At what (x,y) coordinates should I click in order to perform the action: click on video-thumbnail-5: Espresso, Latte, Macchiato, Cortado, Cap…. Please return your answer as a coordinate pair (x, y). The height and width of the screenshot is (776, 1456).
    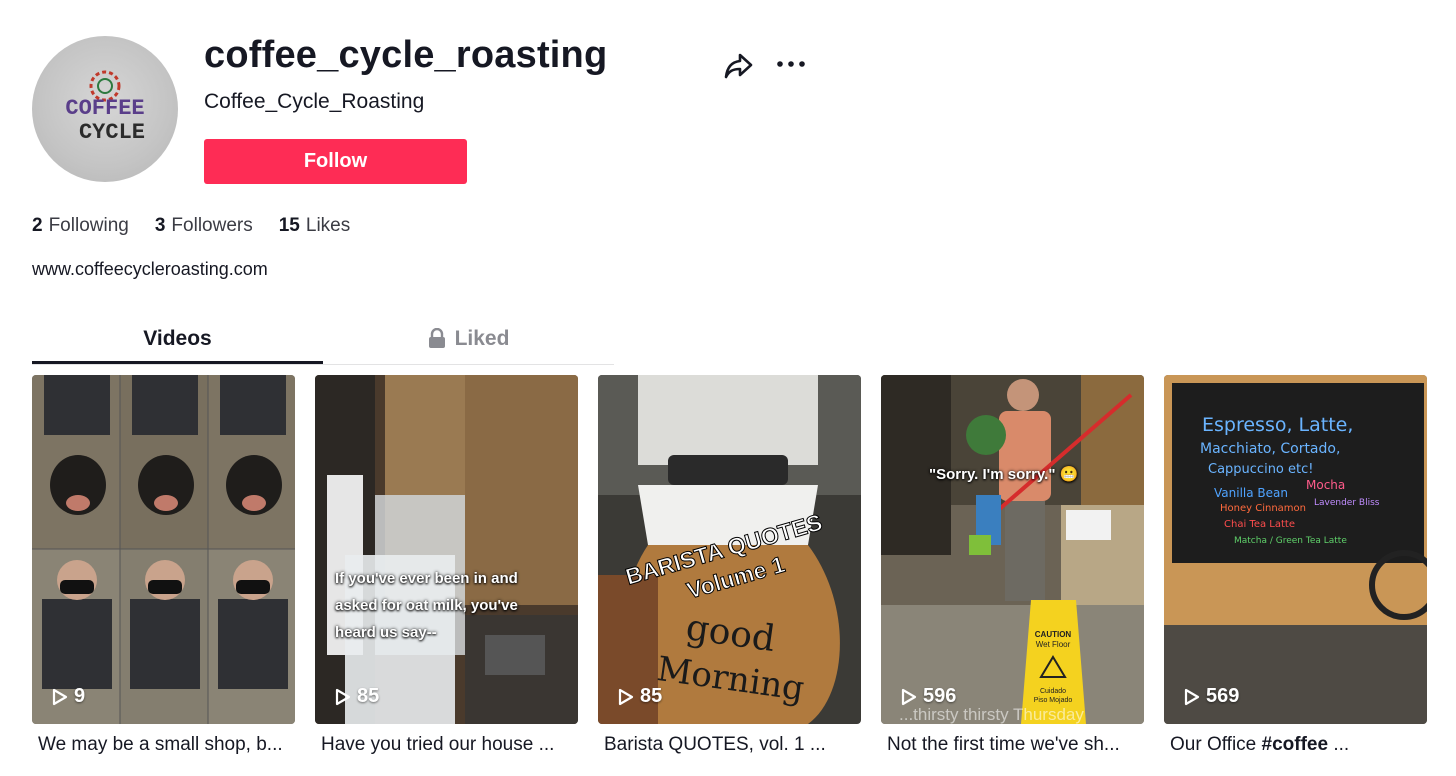
    Looking at the image, I should click on (1295, 549).